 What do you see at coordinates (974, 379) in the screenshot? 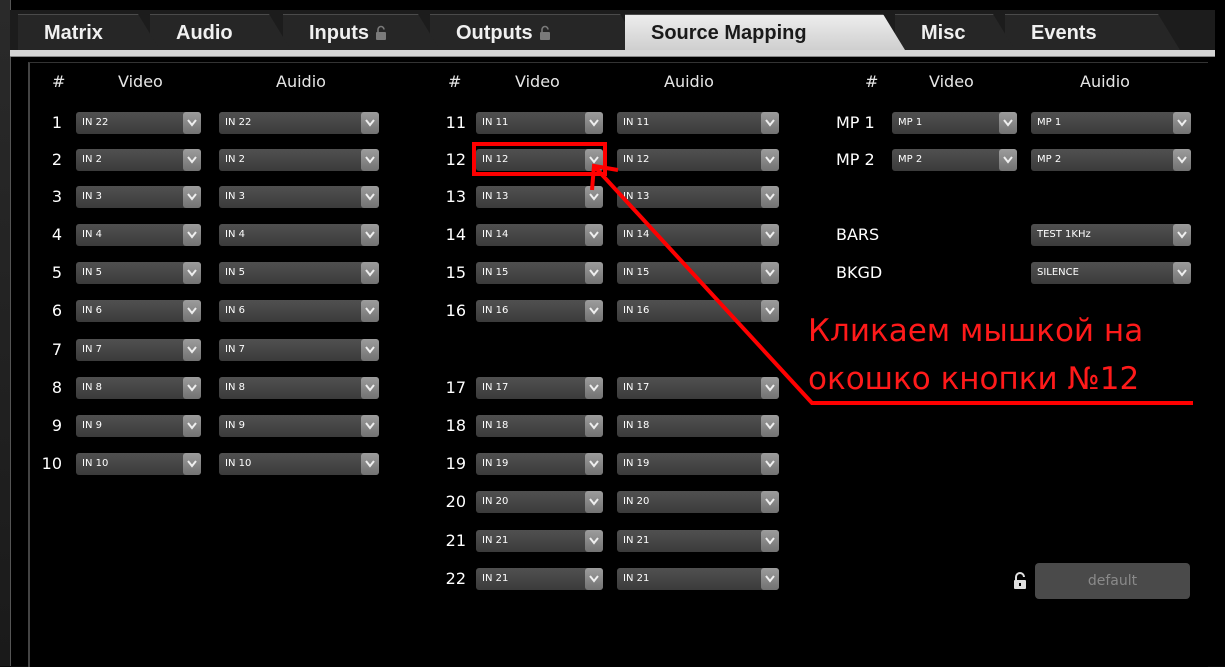
I see `annotation-text-line2: окошко кнопки №12` at bounding box center [974, 379].